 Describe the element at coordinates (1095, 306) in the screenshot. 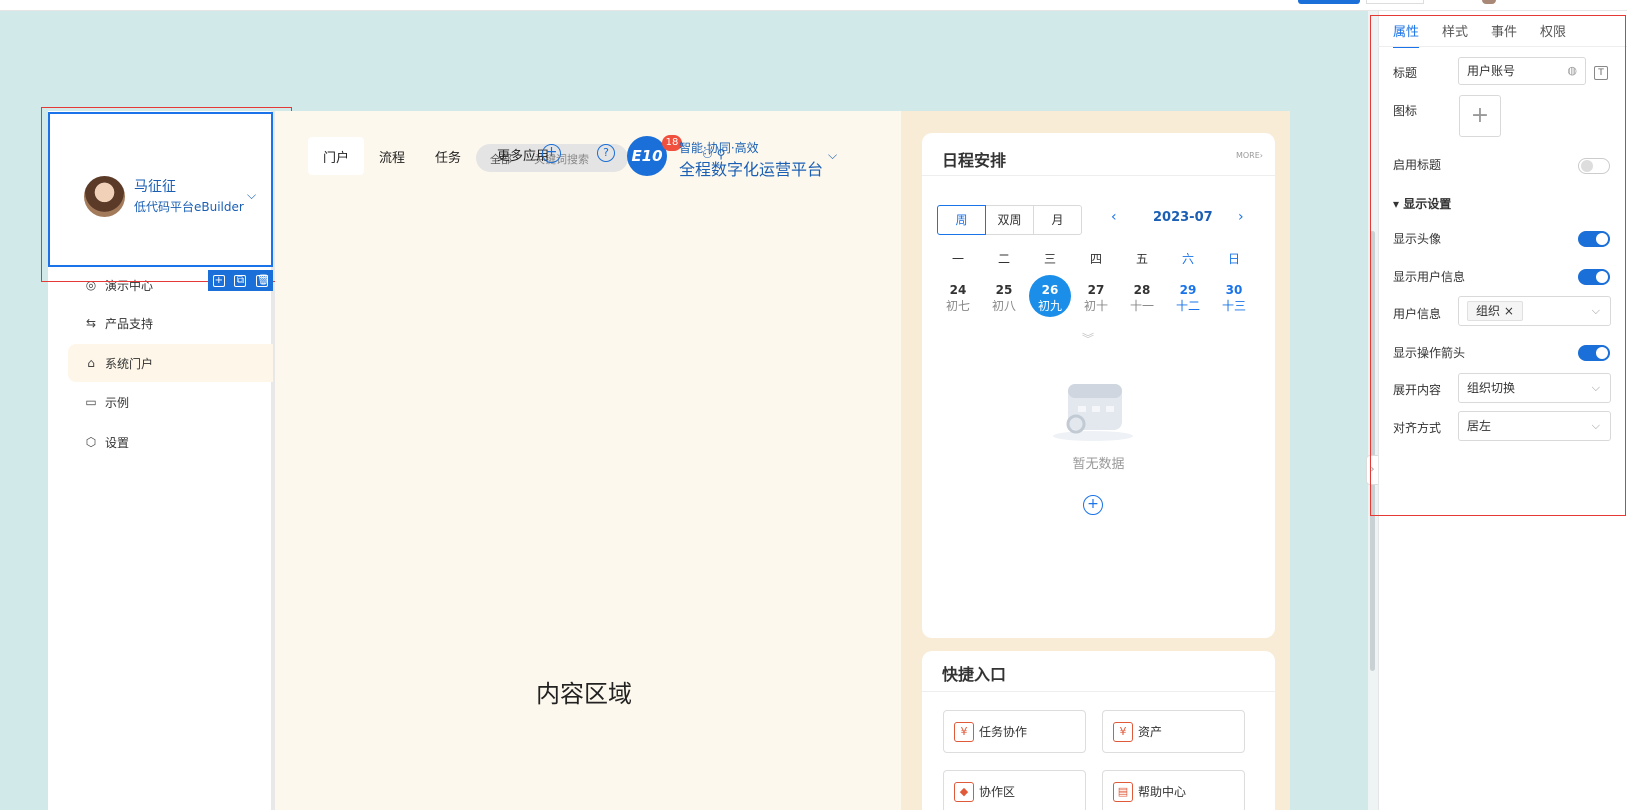

I see `lunar-date: 初十` at that location.